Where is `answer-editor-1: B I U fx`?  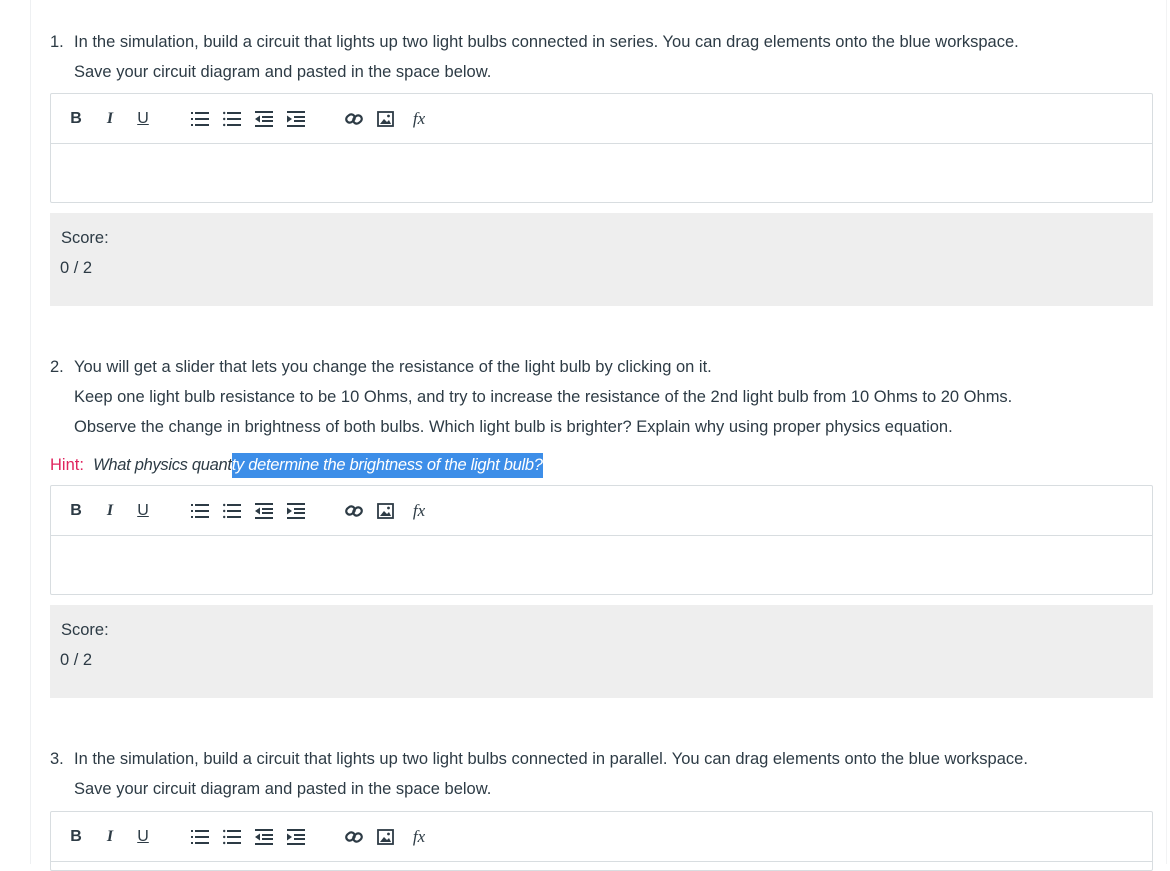 answer-editor-1: B I U fx is located at coordinates (601, 148).